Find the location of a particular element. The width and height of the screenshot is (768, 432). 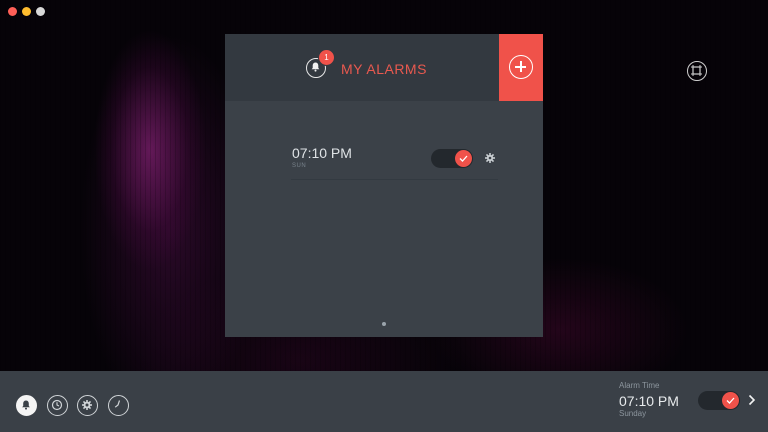

watch-hand-icon is located at coordinates (117, 404).